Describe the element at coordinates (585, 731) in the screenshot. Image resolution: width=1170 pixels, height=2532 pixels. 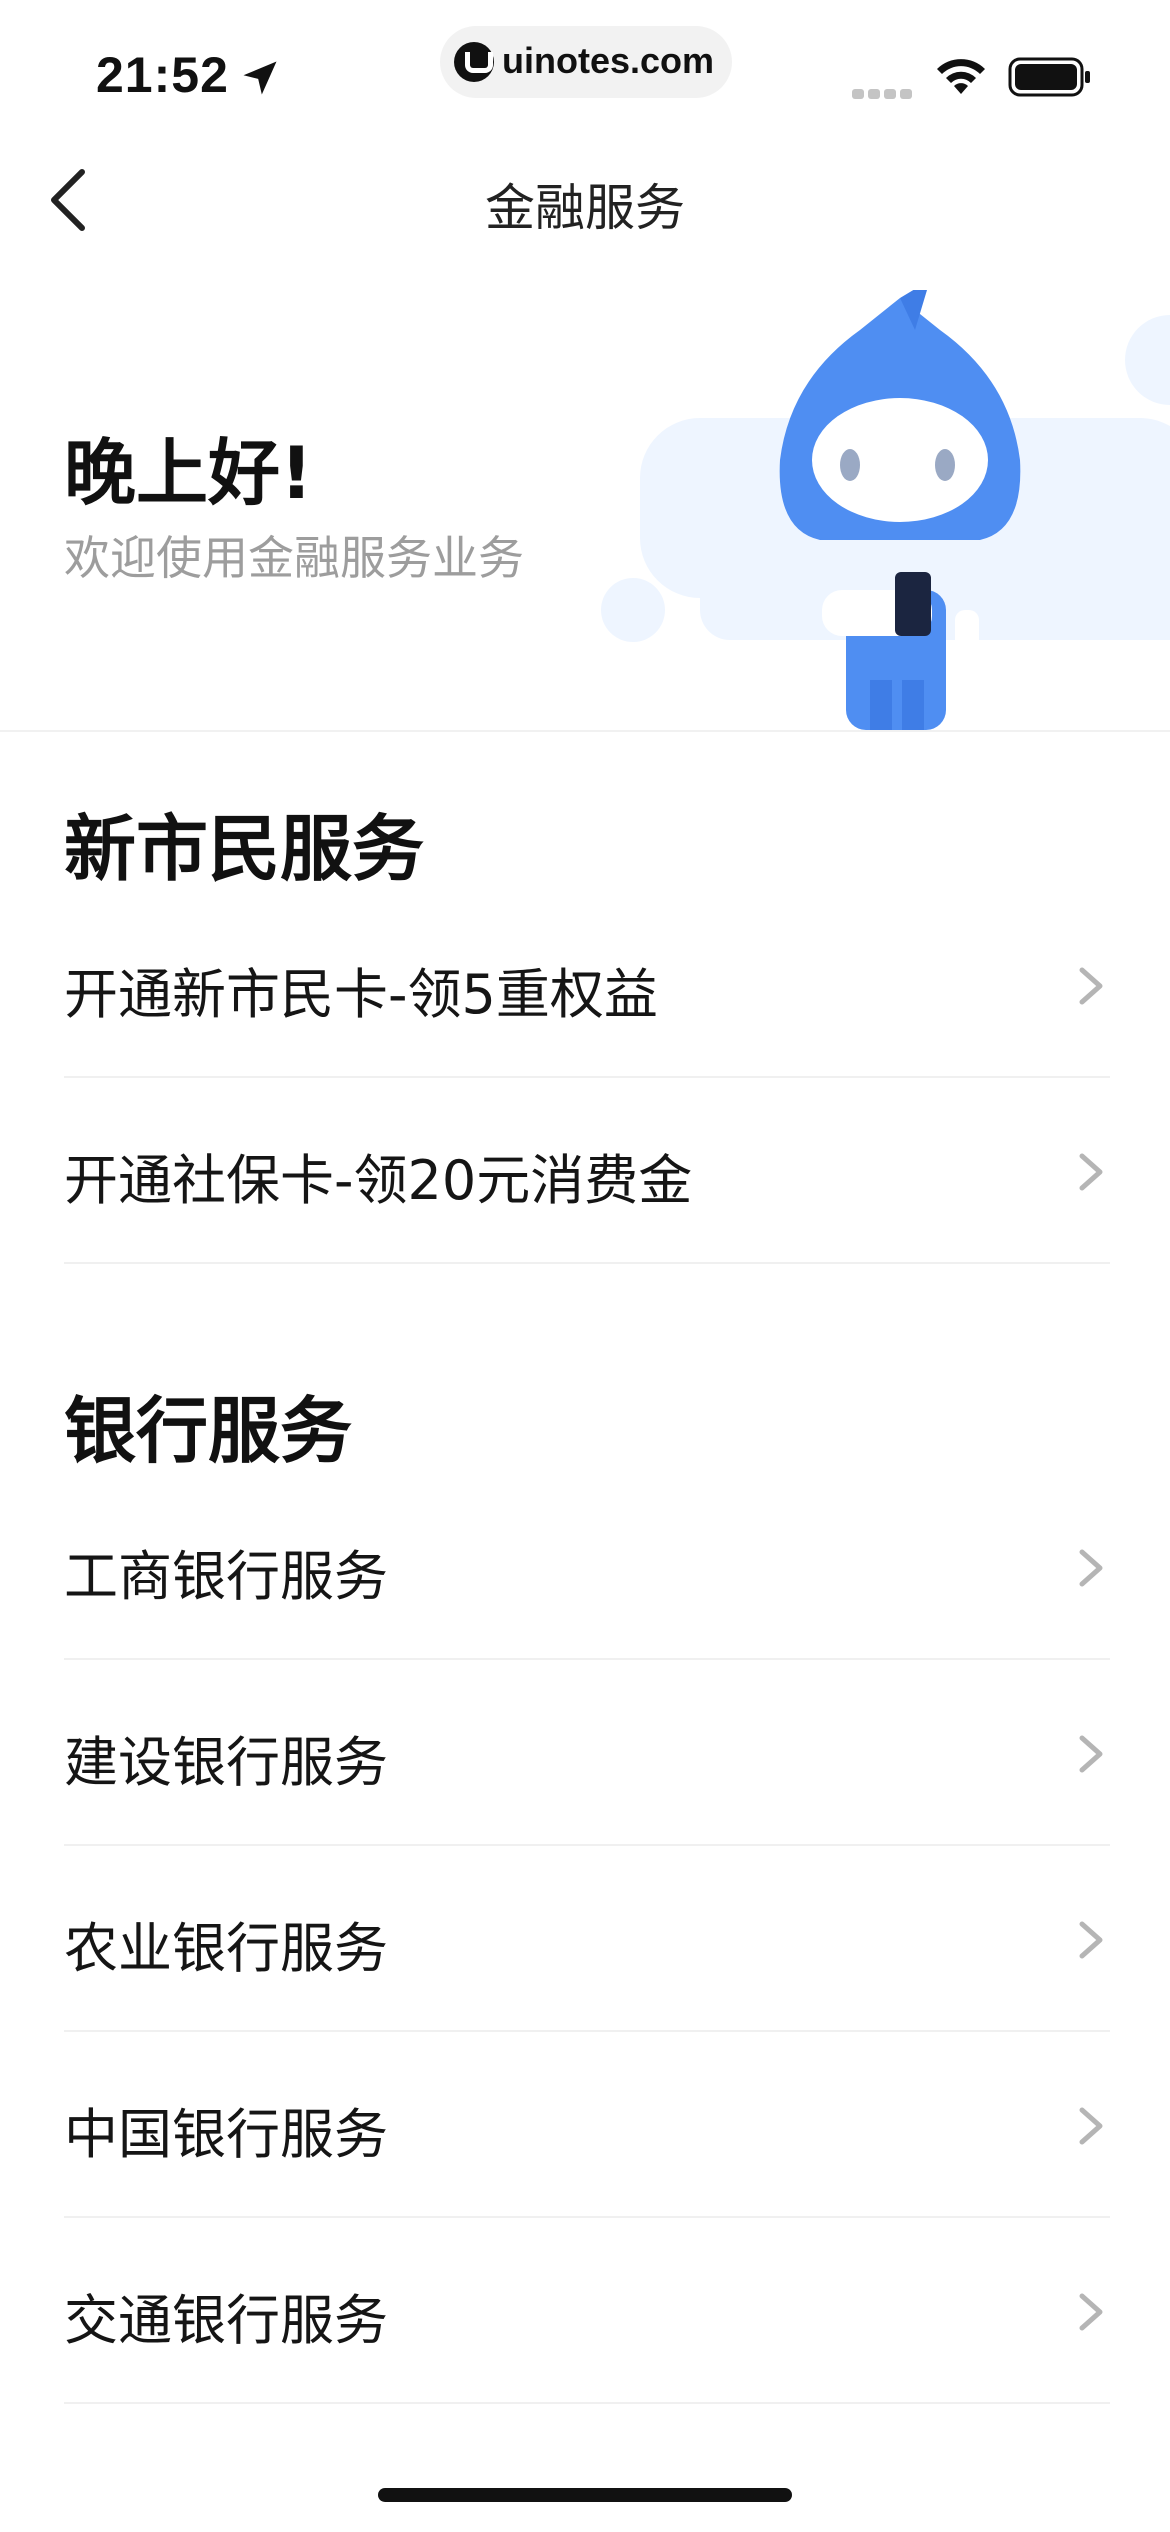
I see `hero-divider` at that location.